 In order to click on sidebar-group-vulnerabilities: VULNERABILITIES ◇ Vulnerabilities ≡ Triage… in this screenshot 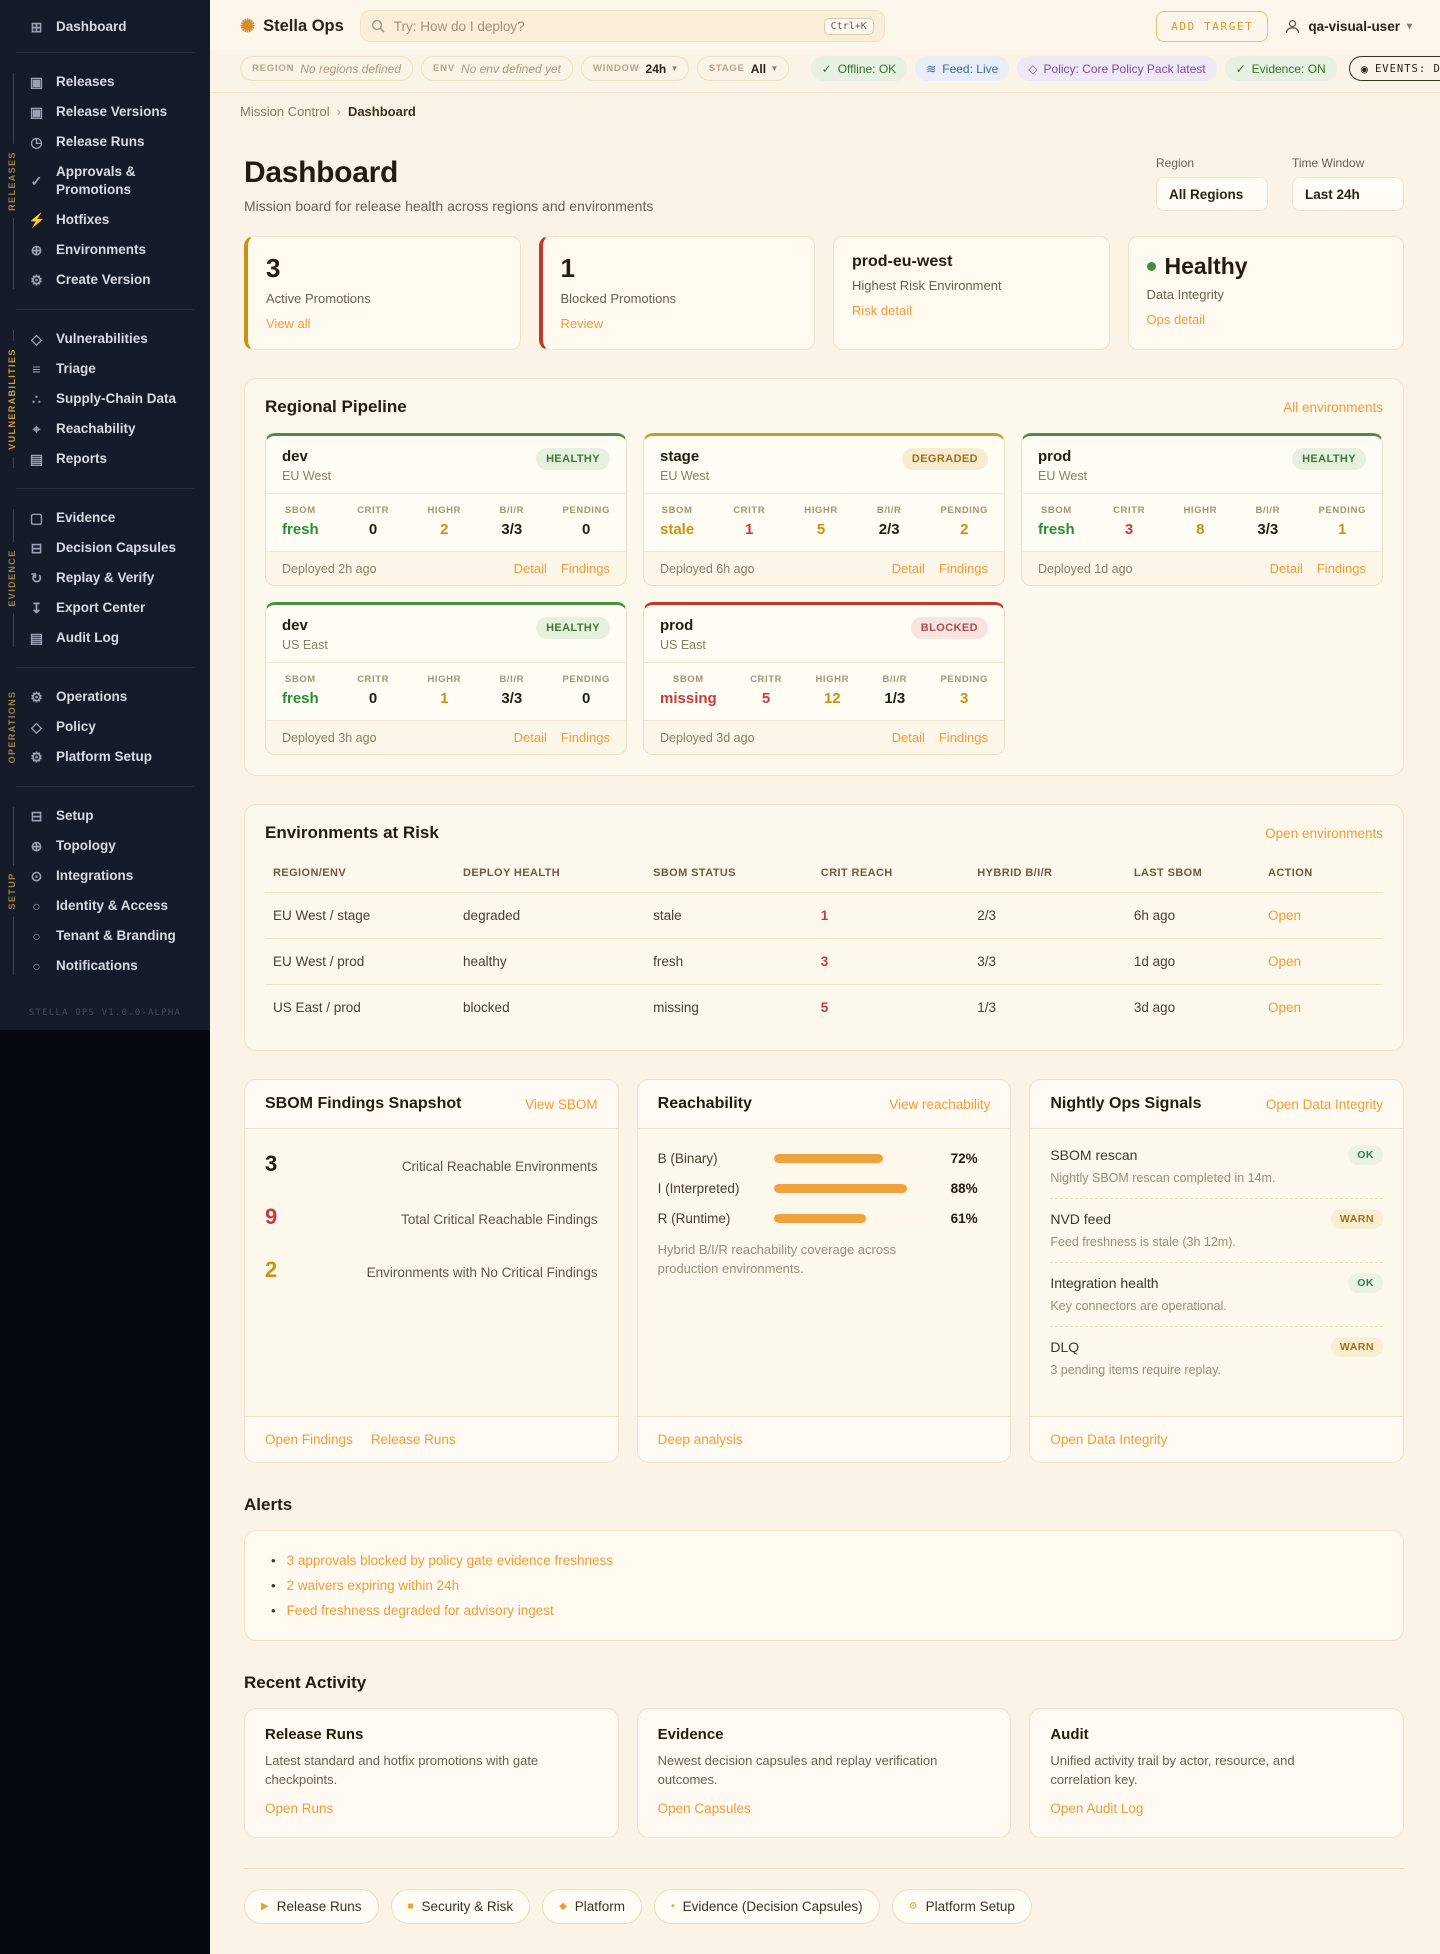, I will do `click(105, 399)`.